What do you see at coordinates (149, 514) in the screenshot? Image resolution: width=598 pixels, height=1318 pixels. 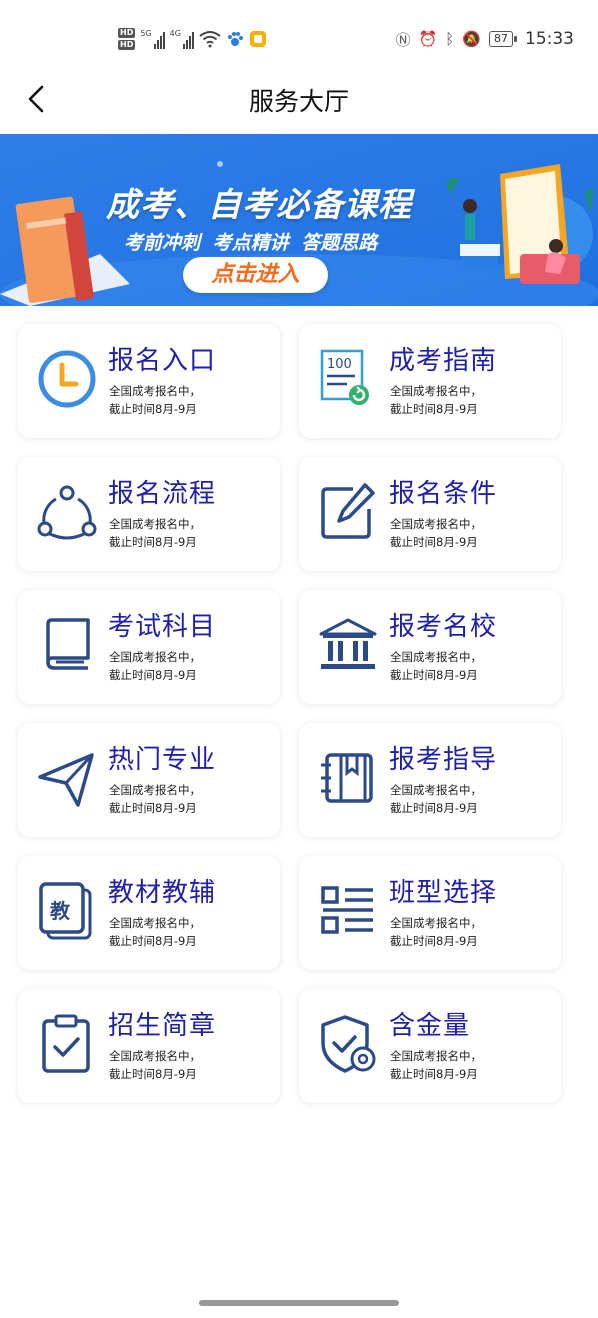 I see `card-registration-process: 报名流程 全国成考报名中， 截止时间8月-9月` at bounding box center [149, 514].